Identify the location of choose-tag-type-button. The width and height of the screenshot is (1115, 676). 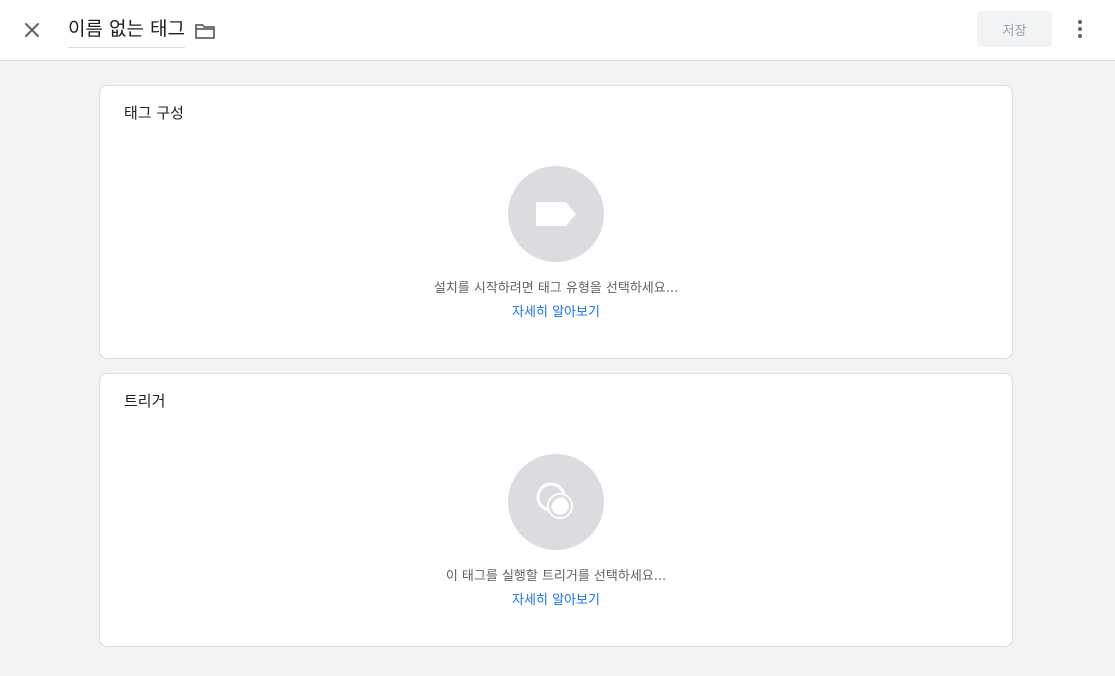
(556, 214).